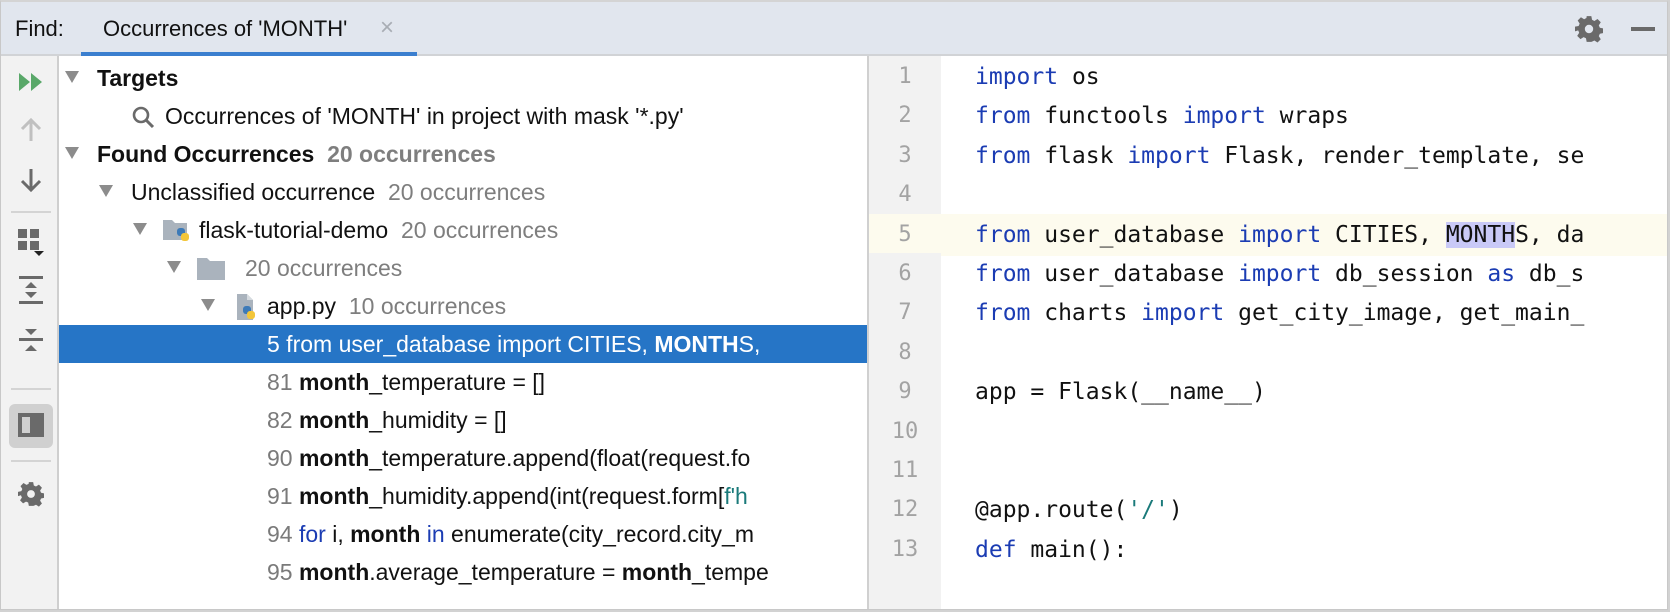  I want to click on code-line: 2 from functools import wraps, so click(1268, 116).